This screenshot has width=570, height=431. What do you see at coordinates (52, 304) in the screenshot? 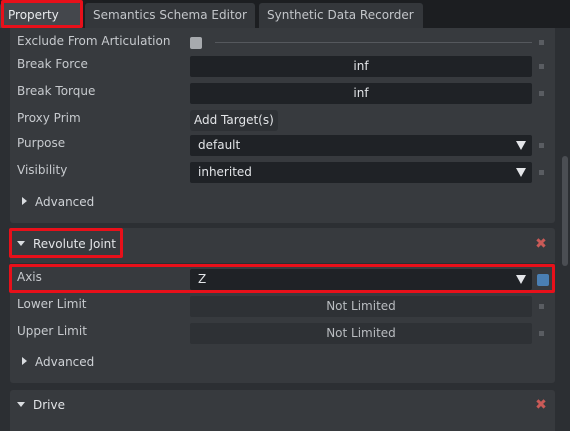
I see `lower-limit-label: Lower Limit` at bounding box center [52, 304].